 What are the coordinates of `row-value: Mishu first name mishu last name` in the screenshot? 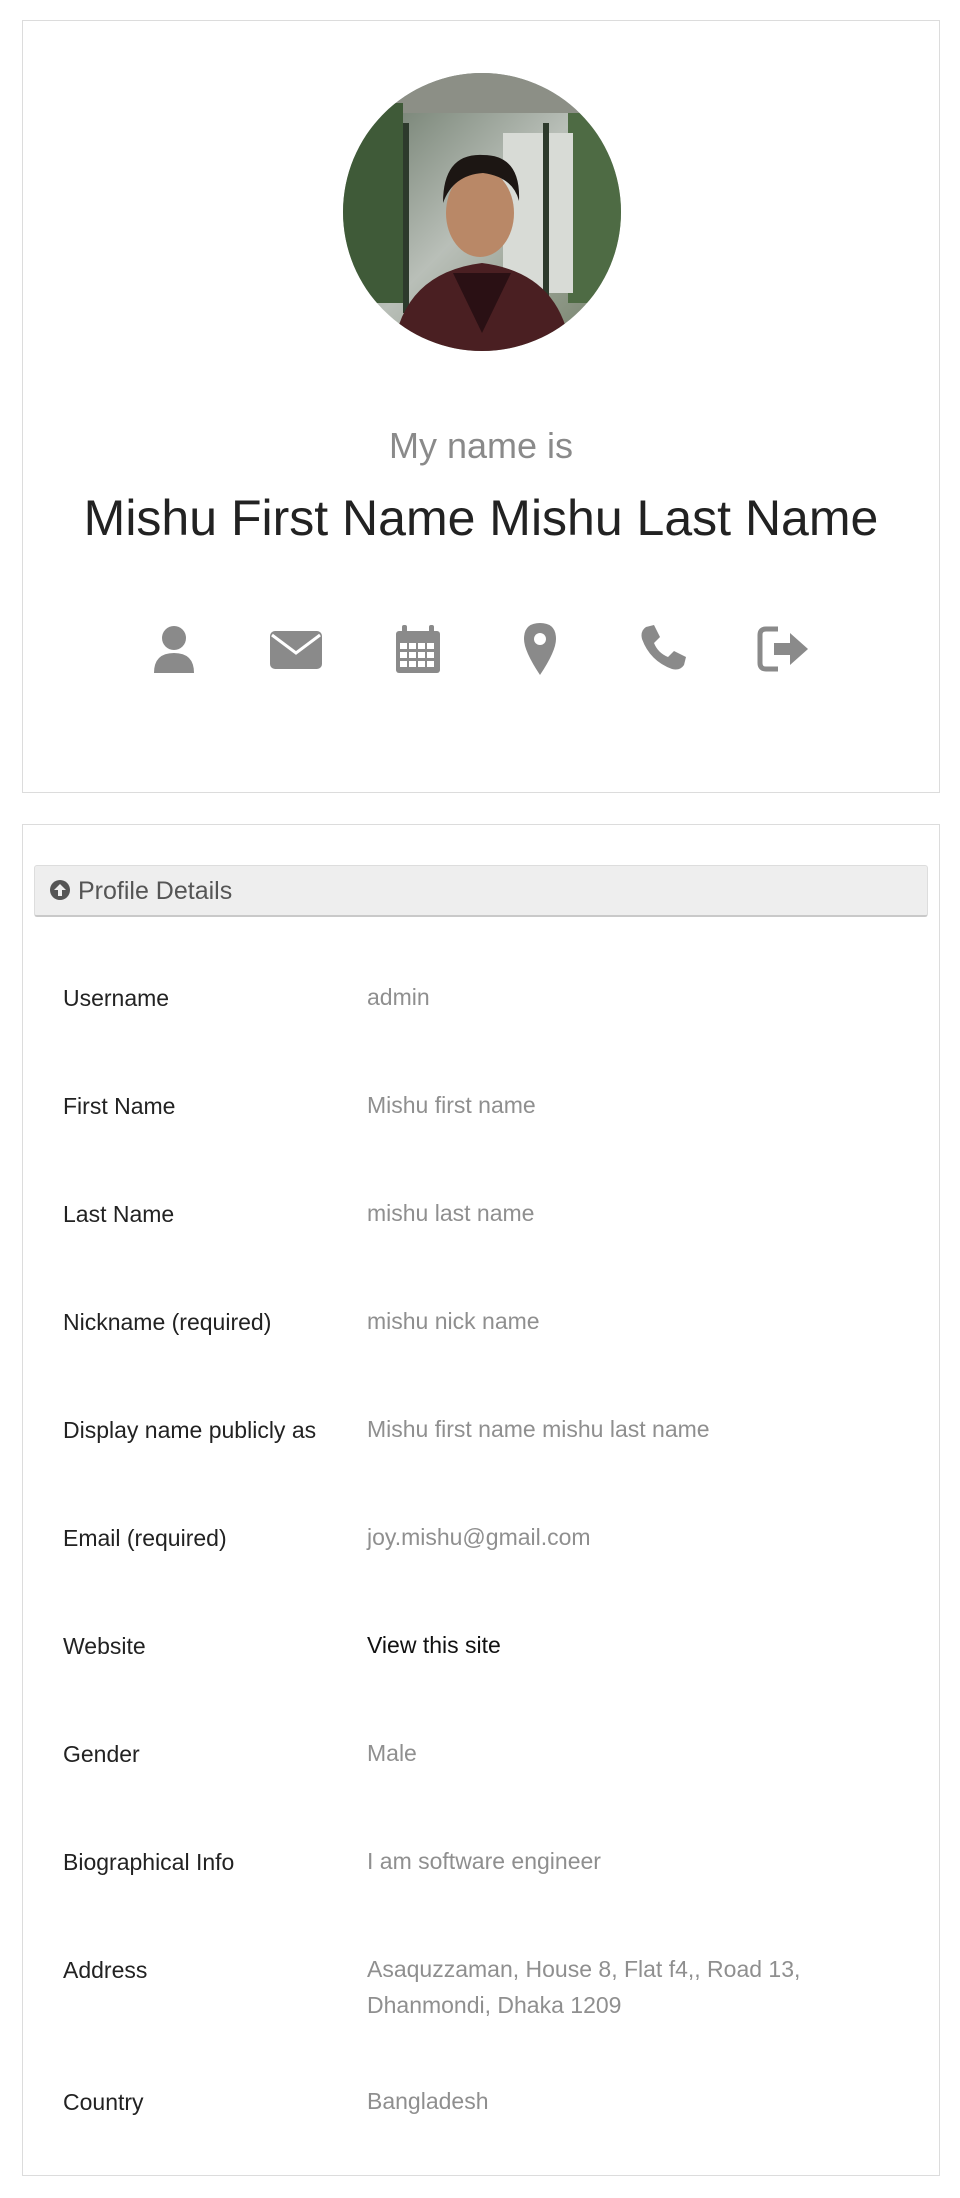 It's located at (538, 1429).